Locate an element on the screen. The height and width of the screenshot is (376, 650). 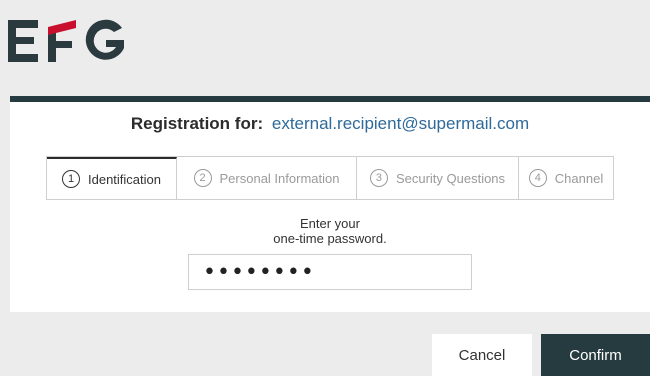
tab-identification: 1 Identification is located at coordinates (112, 178).